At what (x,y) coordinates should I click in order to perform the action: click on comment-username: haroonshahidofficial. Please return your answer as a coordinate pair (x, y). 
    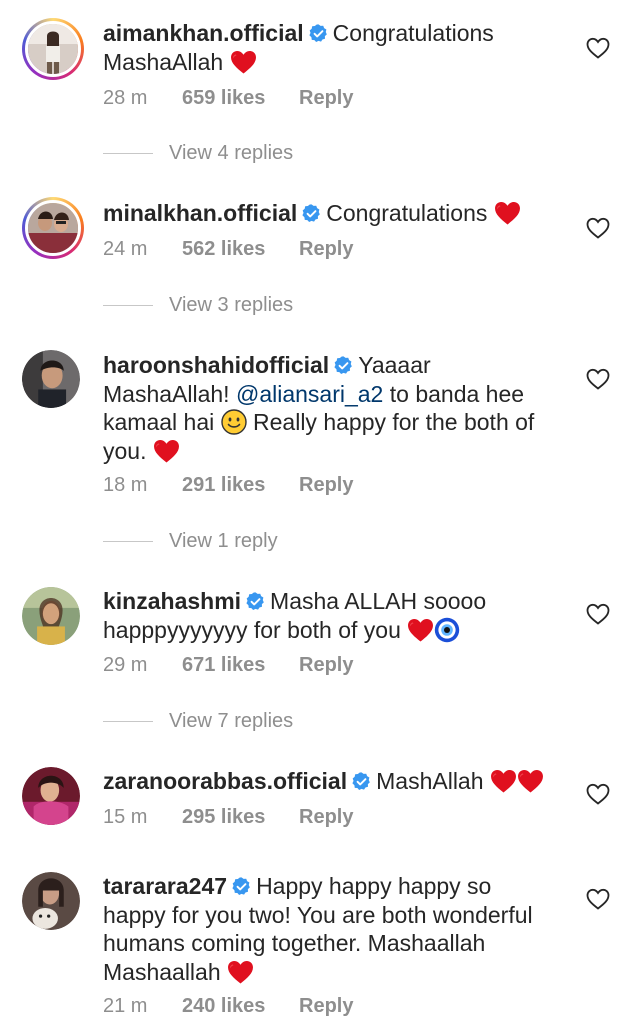
    Looking at the image, I should click on (216, 365).